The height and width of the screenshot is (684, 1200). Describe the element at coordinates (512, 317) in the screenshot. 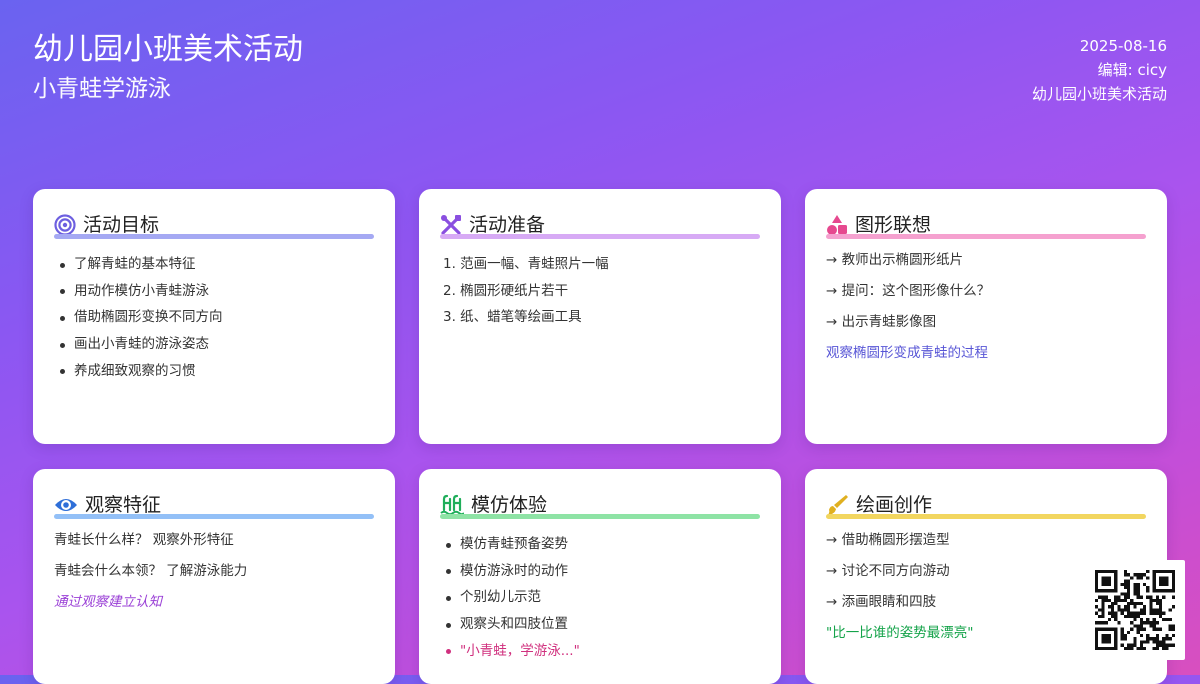

I see `list-item: 3. 纸、蜡笔等绘画工具` at that location.